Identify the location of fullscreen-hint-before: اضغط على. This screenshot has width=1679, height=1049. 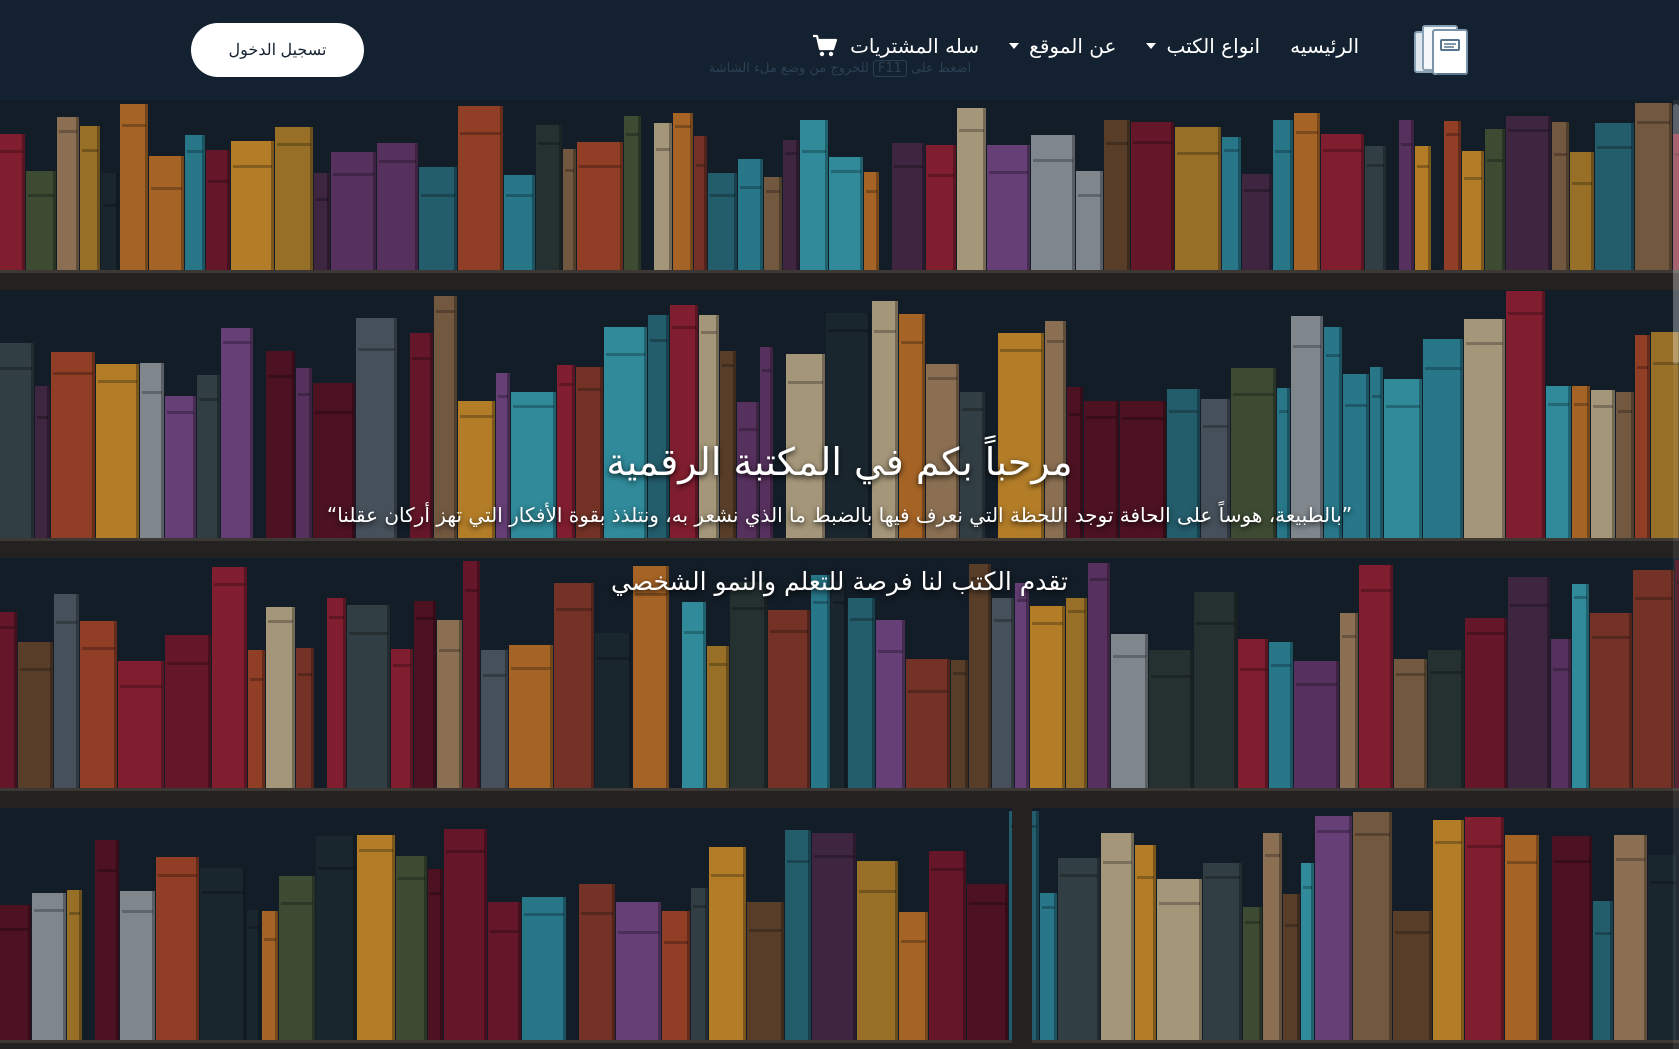
(941, 68).